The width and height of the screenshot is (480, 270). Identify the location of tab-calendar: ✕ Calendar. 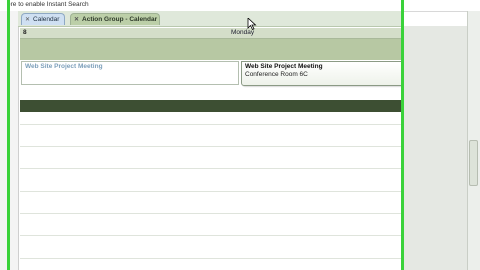
(43, 19).